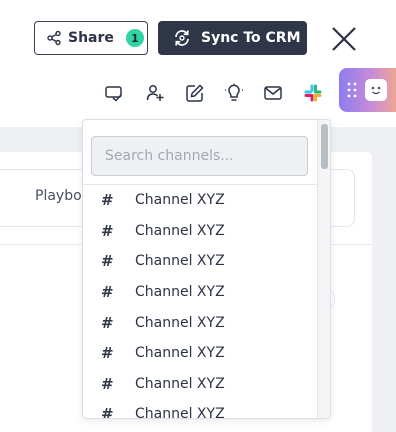 The width and height of the screenshot is (396, 432). I want to click on share-label: Share, so click(91, 38).